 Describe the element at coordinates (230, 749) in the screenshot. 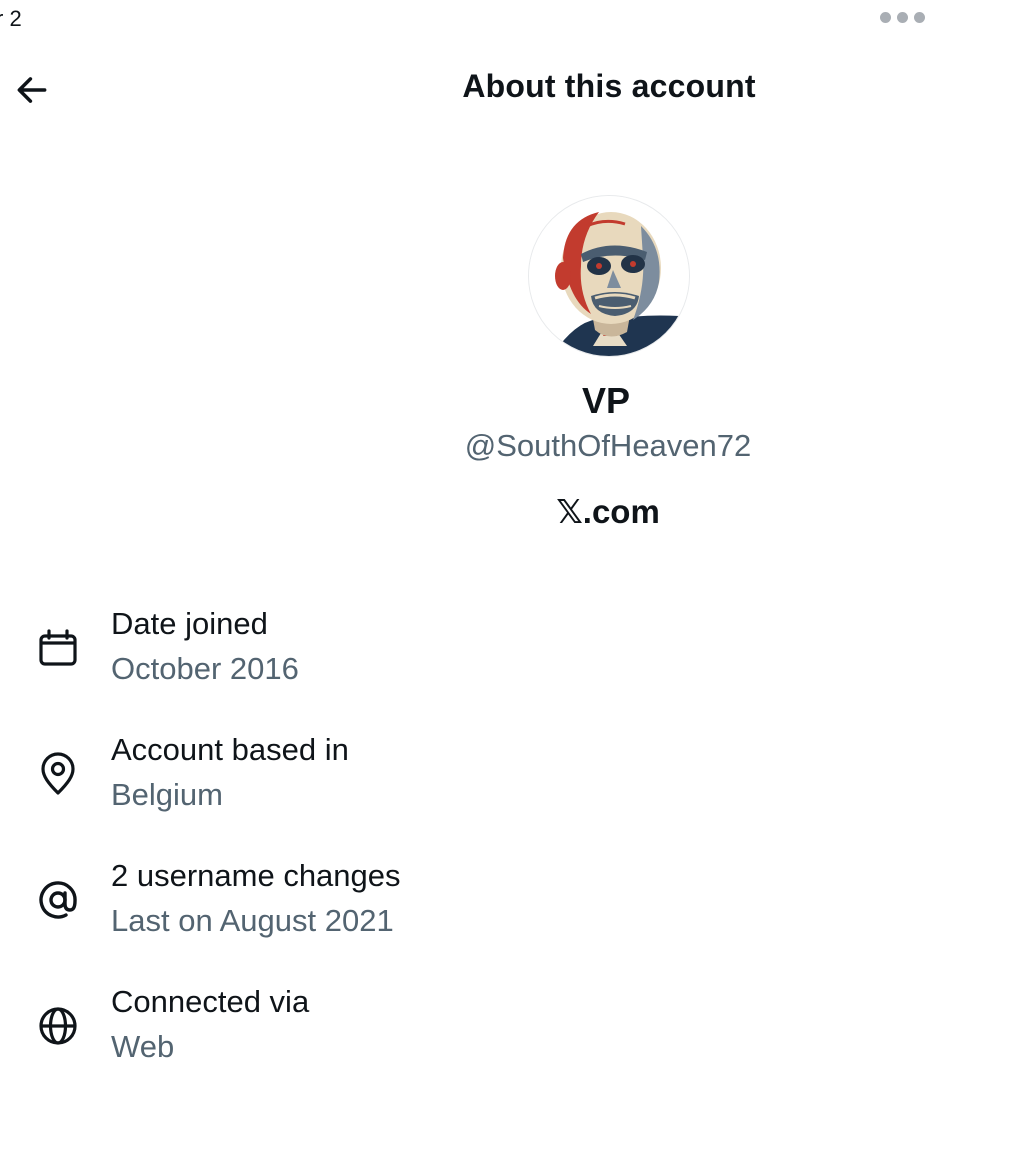

I see `detail-label: Account based in` at that location.